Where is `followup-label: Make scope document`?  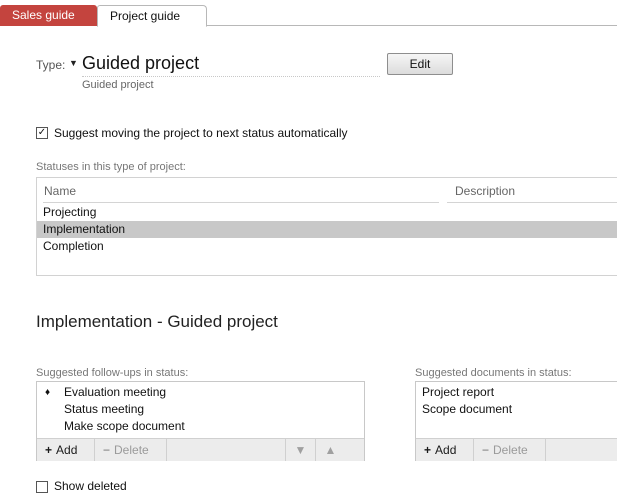 followup-label: Make scope document is located at coordinates (124, 426).